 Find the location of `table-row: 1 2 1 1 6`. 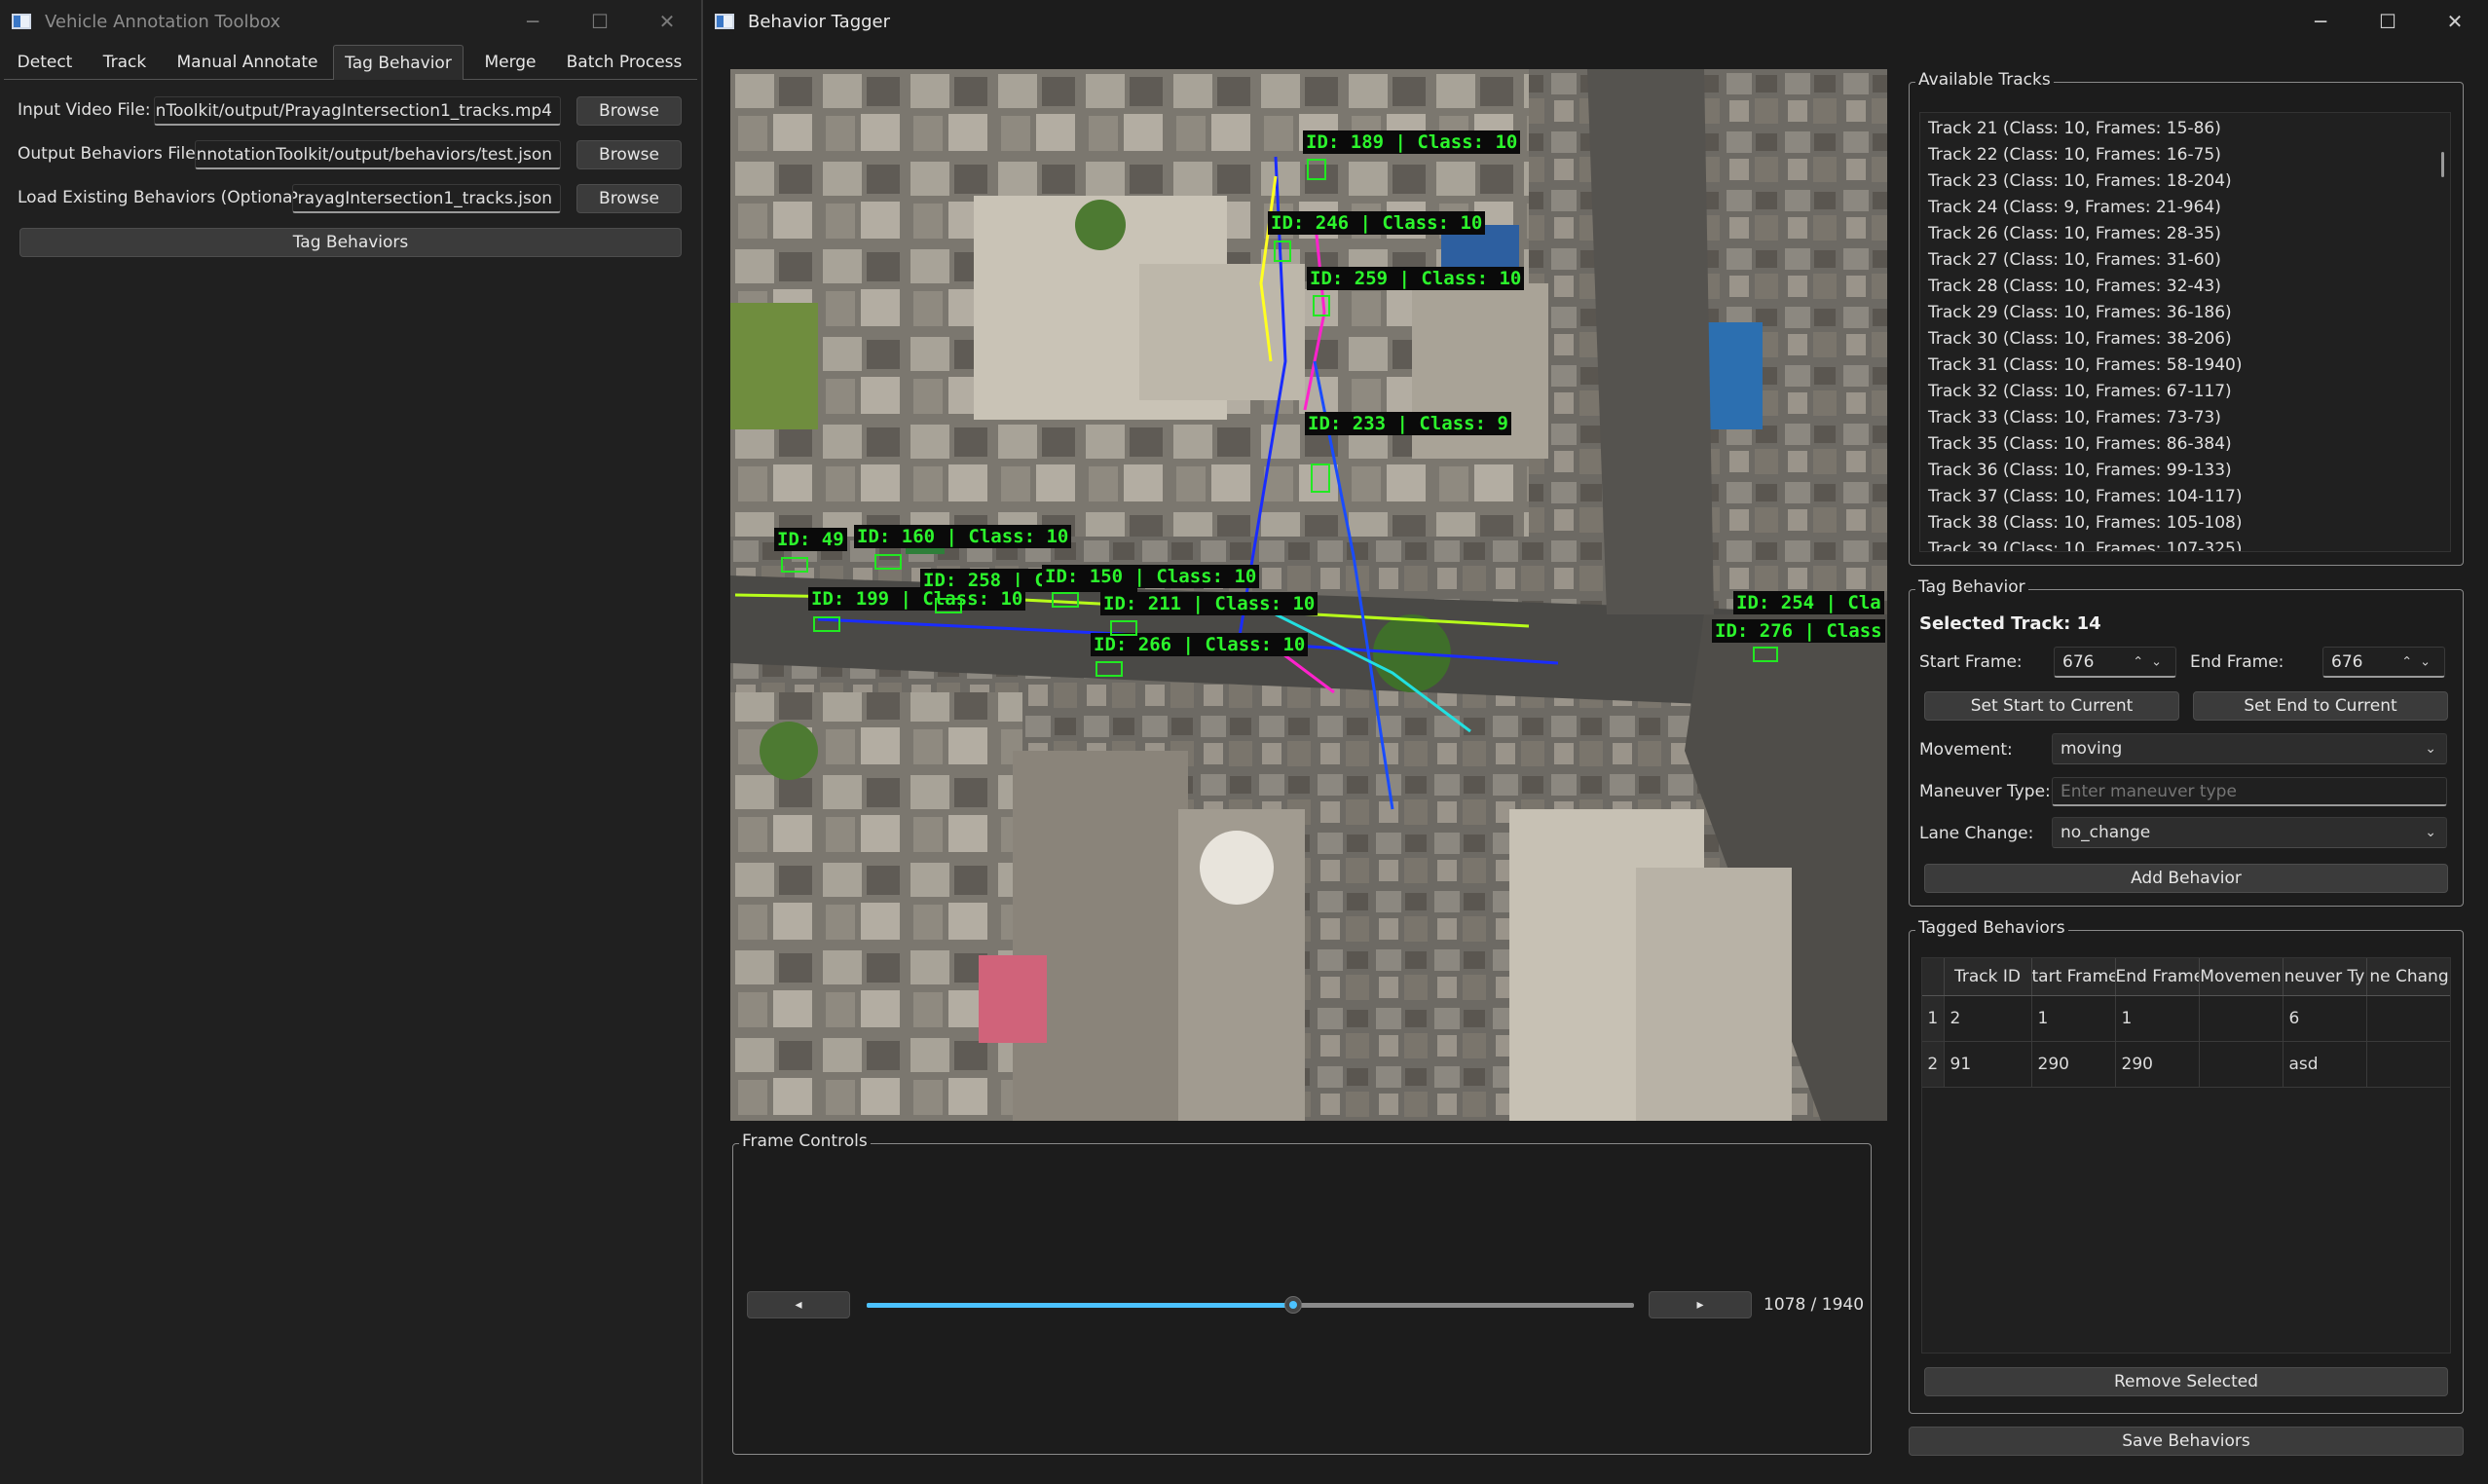

table-row: 1 2 1 1 6 is located at coordinates (2186, 1018).